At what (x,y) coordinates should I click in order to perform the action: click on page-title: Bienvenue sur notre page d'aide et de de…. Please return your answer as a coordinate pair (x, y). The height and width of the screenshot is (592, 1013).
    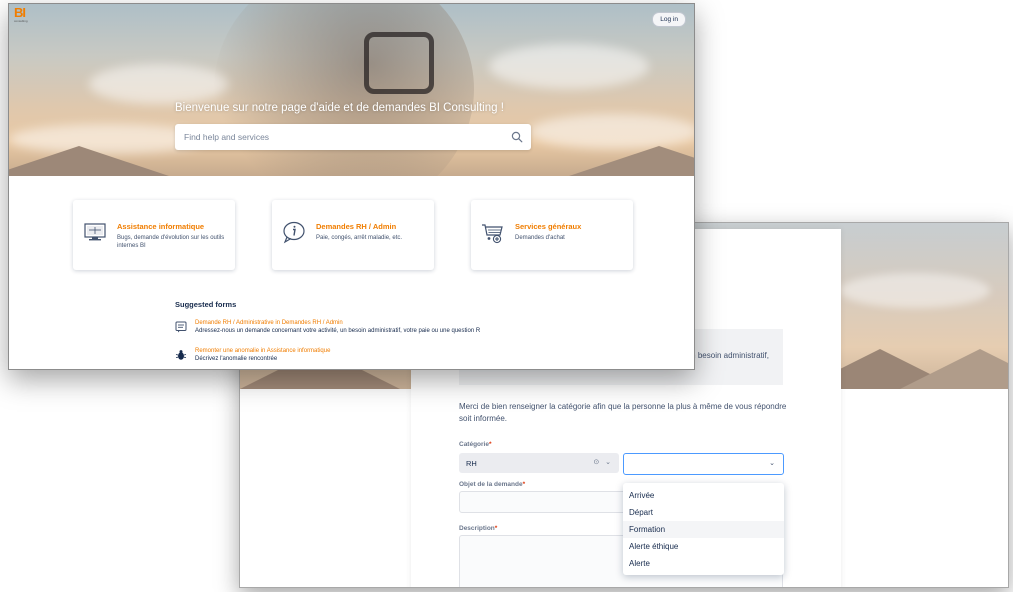
    Looking at the image, I should click on (339, 108).